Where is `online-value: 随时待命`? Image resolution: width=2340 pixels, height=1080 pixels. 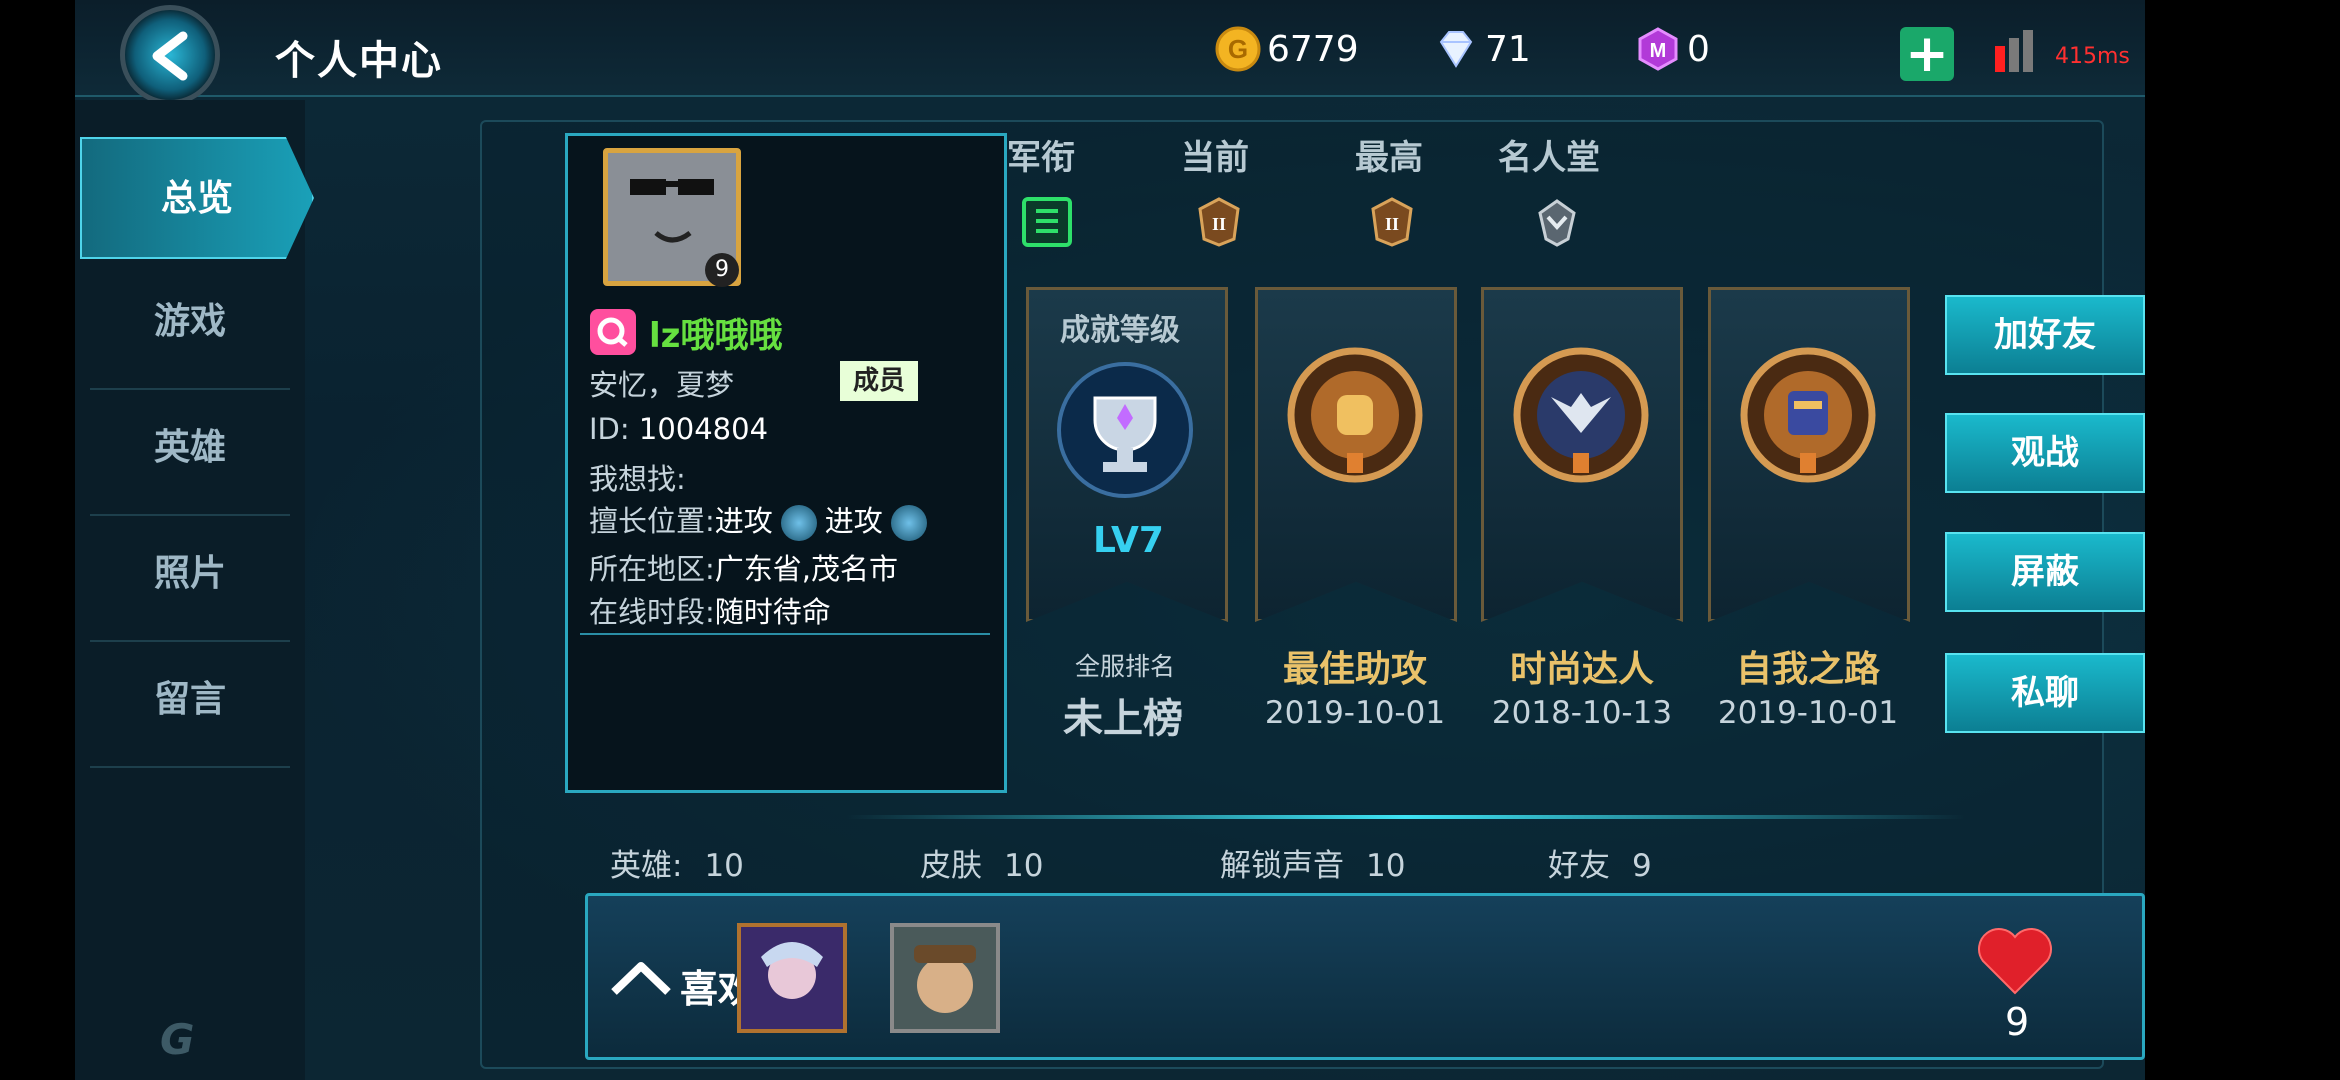
online-value: 随时待命 is located at coordinates (772, 612).